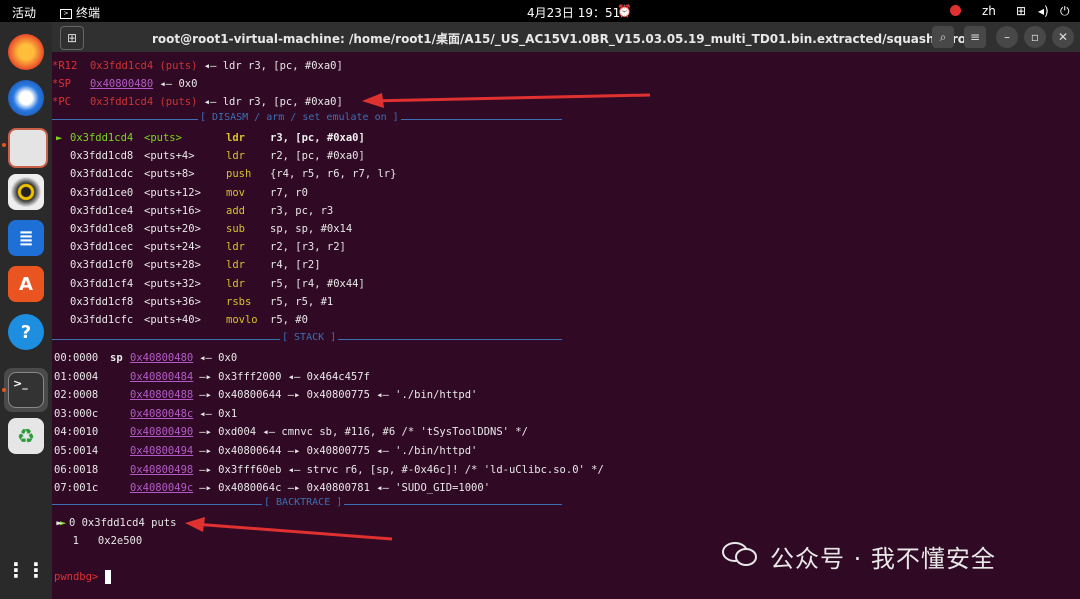 Image resolution: width=1080 pixels, height=599 pixels. Describe the element at coordinates (1007, 37) in the screenshot. I see `minimize-icon: –` at that location.